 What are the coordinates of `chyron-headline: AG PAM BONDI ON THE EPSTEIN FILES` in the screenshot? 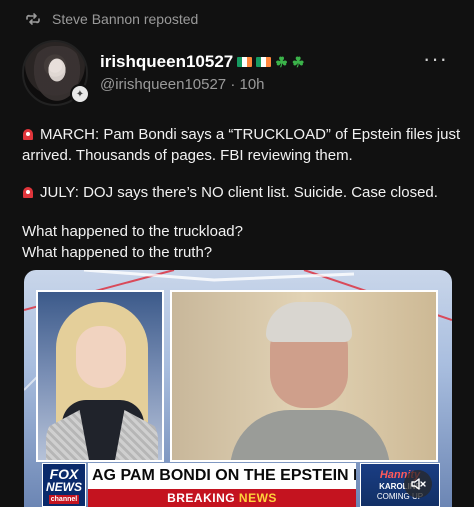 It's located at (222, 476).